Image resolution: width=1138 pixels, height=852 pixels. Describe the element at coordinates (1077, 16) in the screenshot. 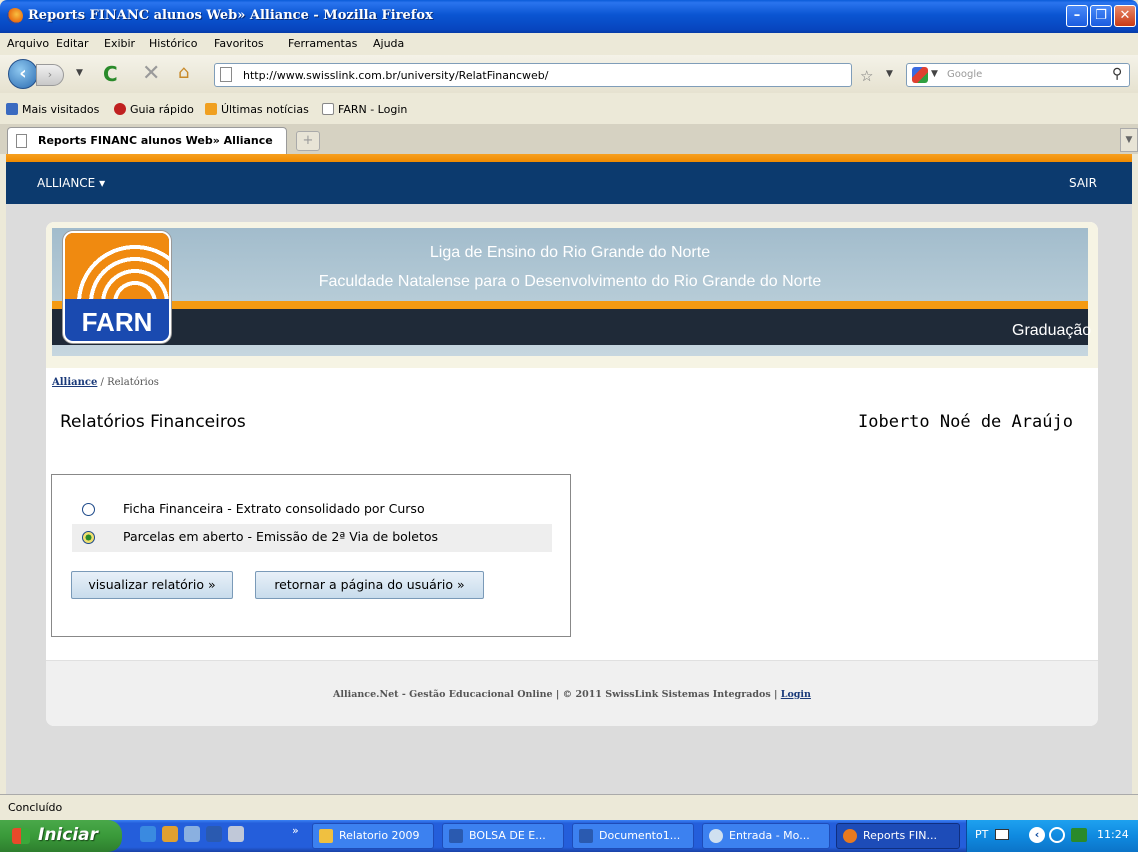

I see `minimize-button: –` at that location.